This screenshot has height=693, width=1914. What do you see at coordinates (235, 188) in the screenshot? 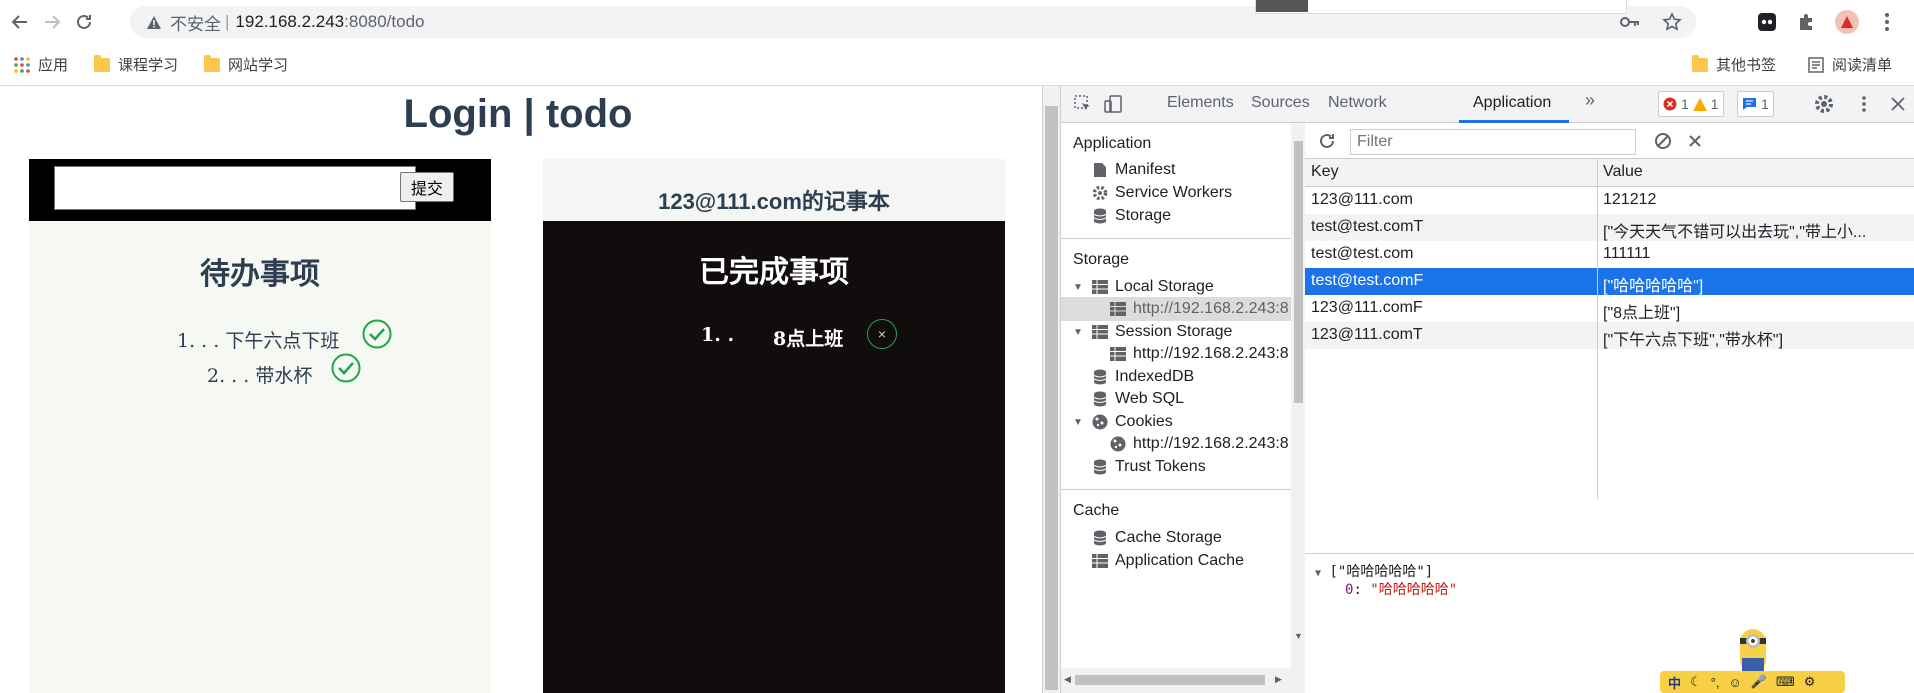
I see `todo-input` at bounding box center [235, 188].